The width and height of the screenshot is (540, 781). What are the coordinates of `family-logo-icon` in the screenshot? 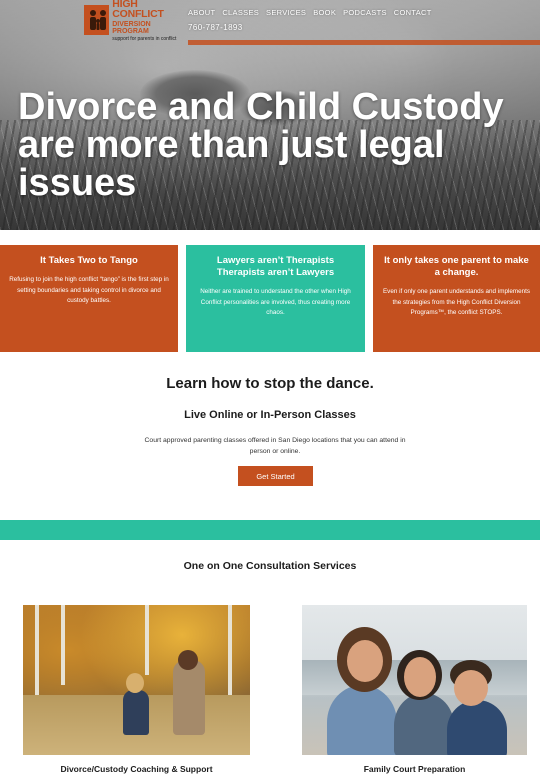 It's located at (97, 20).